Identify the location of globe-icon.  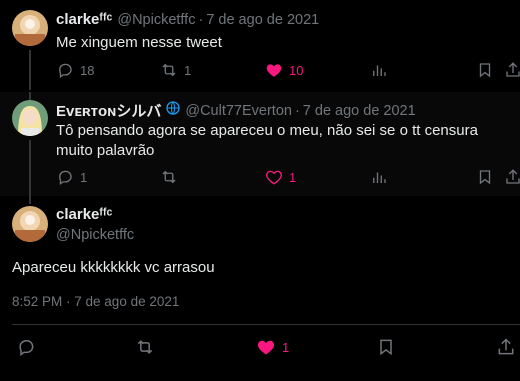
(173, 110).